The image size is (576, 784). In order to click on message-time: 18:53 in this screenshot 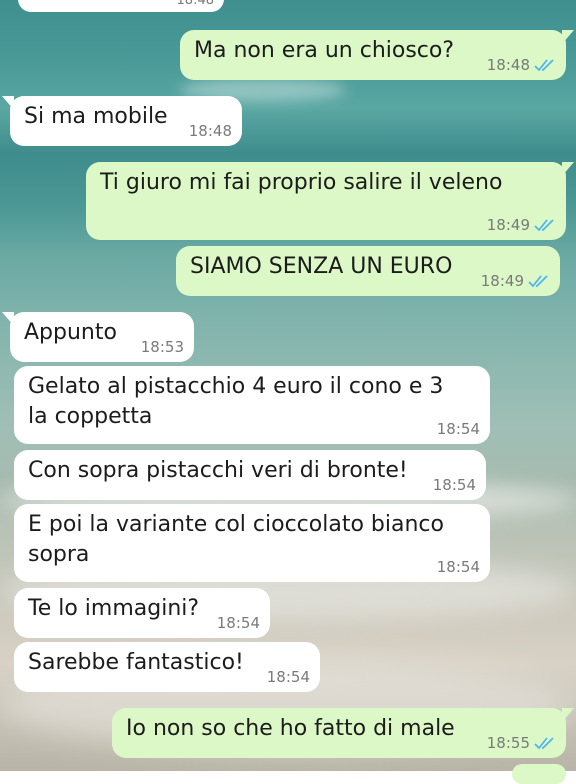, I will do `click(162, 347)`.